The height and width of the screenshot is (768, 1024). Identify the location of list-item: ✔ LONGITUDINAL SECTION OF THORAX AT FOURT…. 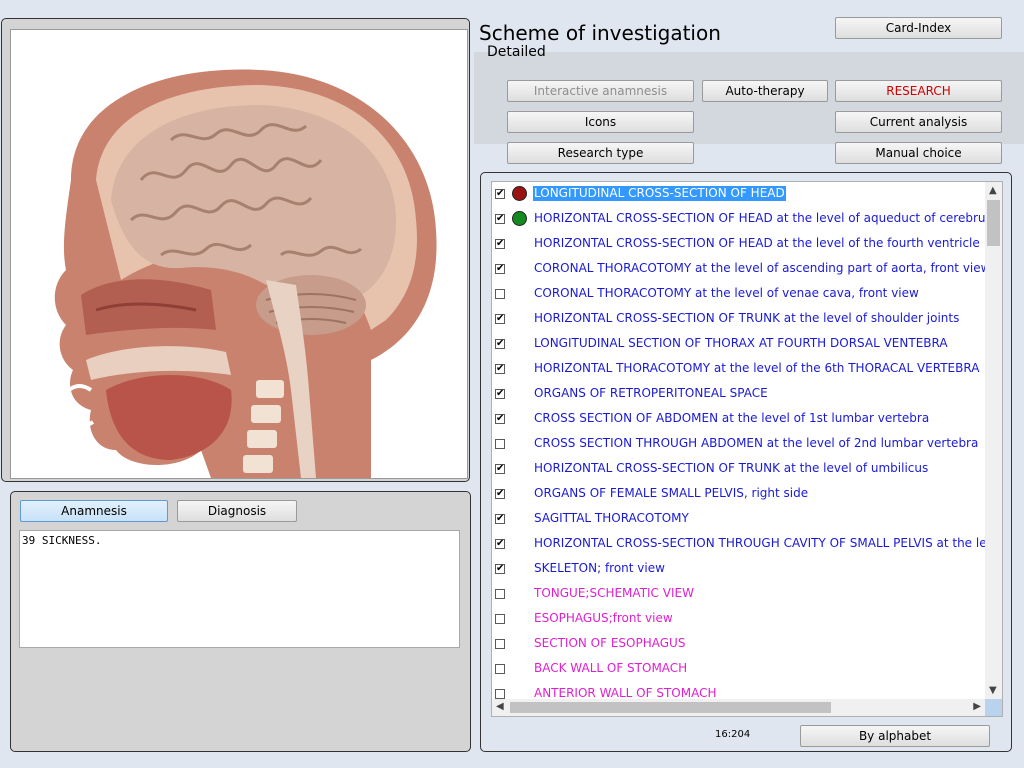
(738, 344).